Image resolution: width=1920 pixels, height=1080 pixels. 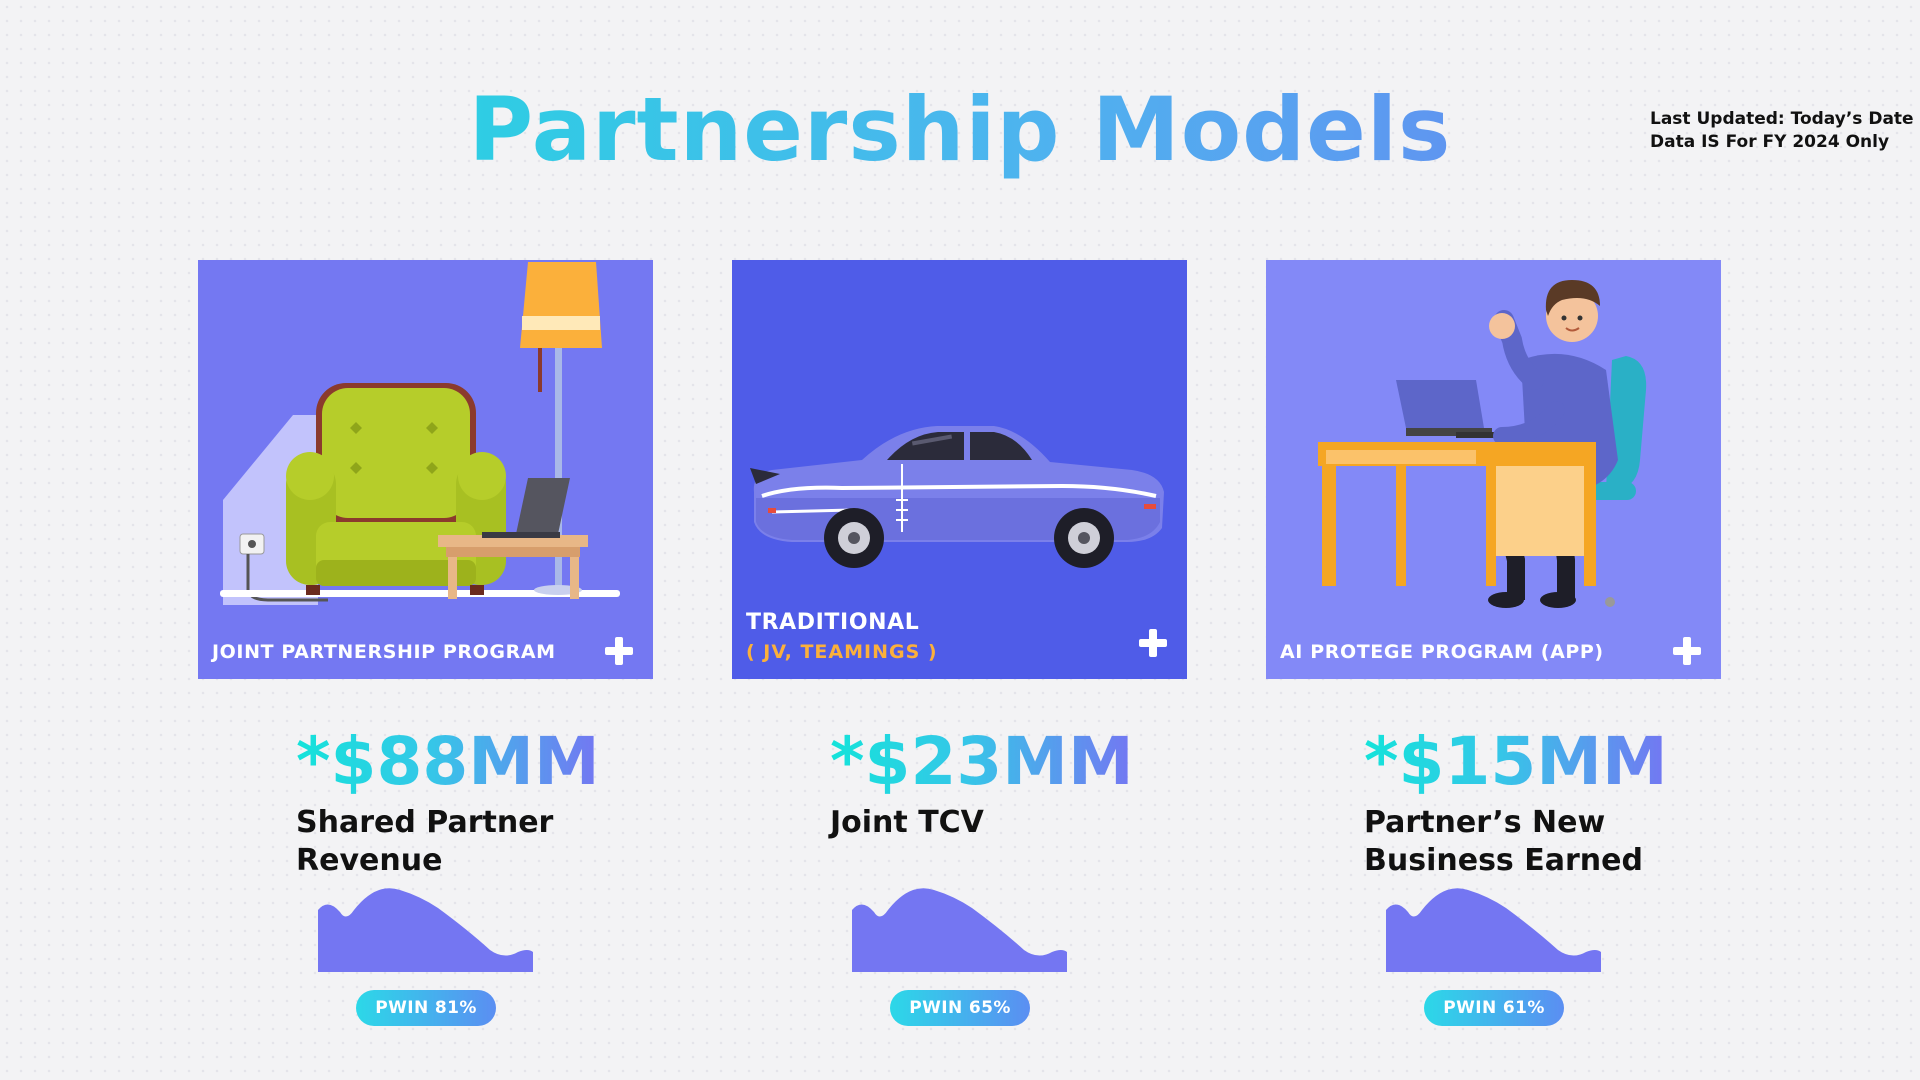 What do you see at coordinates (1574, 801) in the screenshot?
I see `stat-new-business: *$15MM Partner’s New Business Earned` at bounding box center [1574, 801].